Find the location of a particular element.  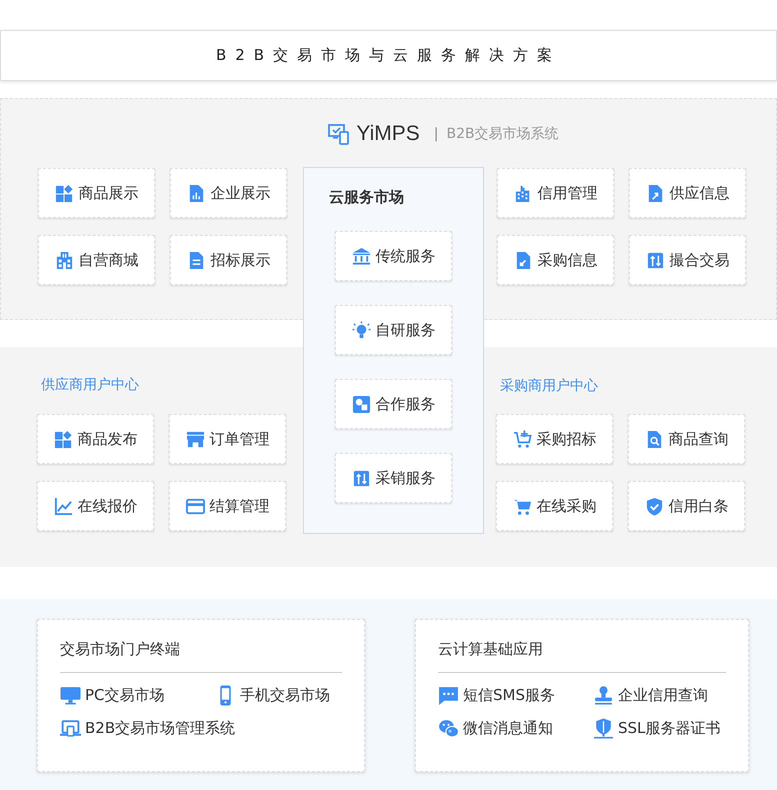

system-subtitle: B2B交易市场系统 is located at coordinates (502, 134).